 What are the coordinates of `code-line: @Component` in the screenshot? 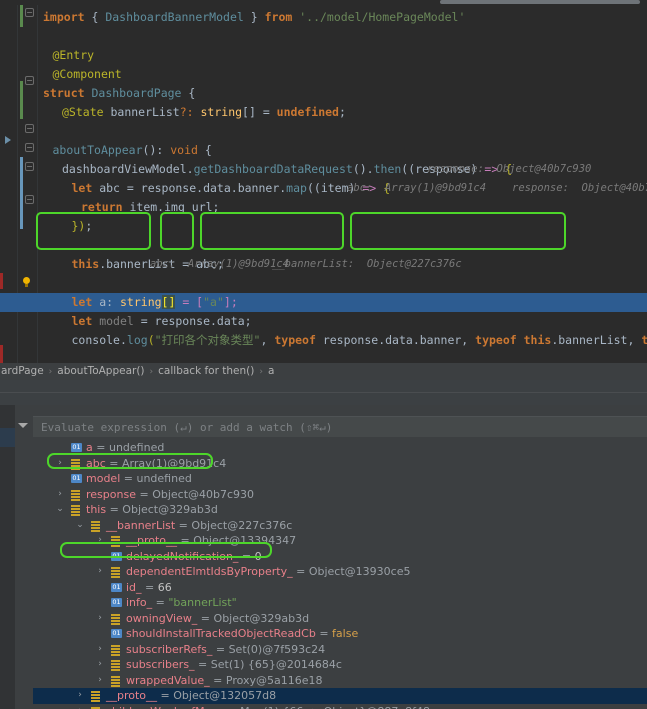 It's located at (323, 74).